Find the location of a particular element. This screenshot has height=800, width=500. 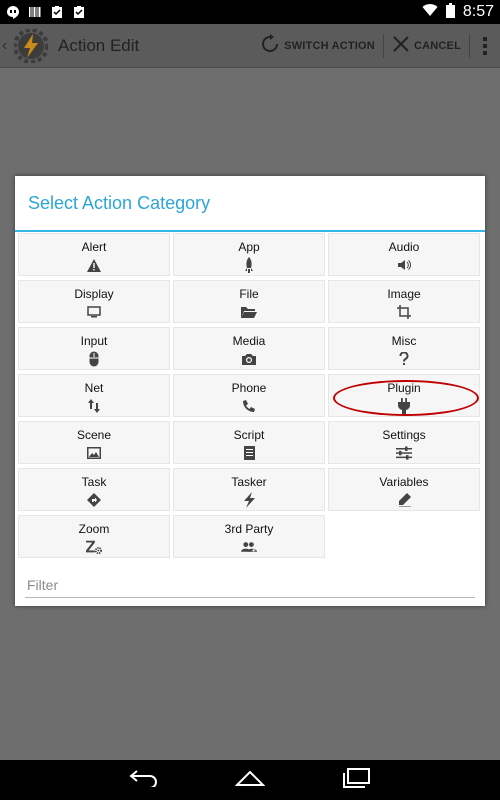

category-input: Input is located at coordinates (94, 348).